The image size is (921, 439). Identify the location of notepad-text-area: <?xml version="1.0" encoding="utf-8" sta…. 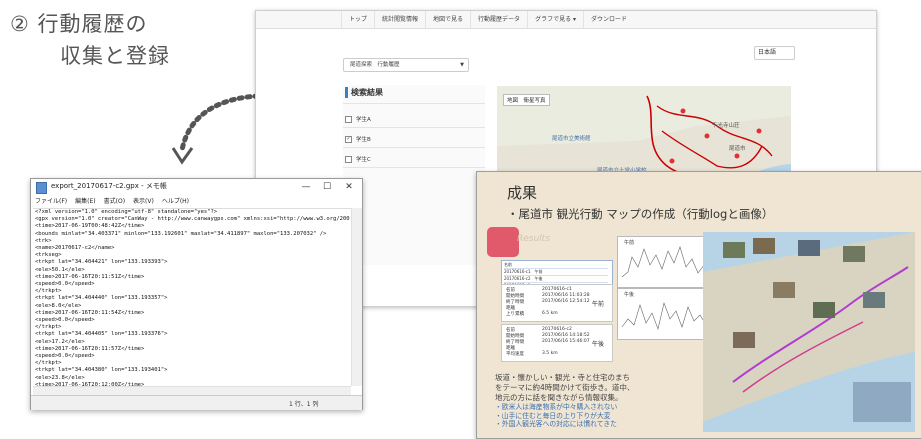
(192, 297).